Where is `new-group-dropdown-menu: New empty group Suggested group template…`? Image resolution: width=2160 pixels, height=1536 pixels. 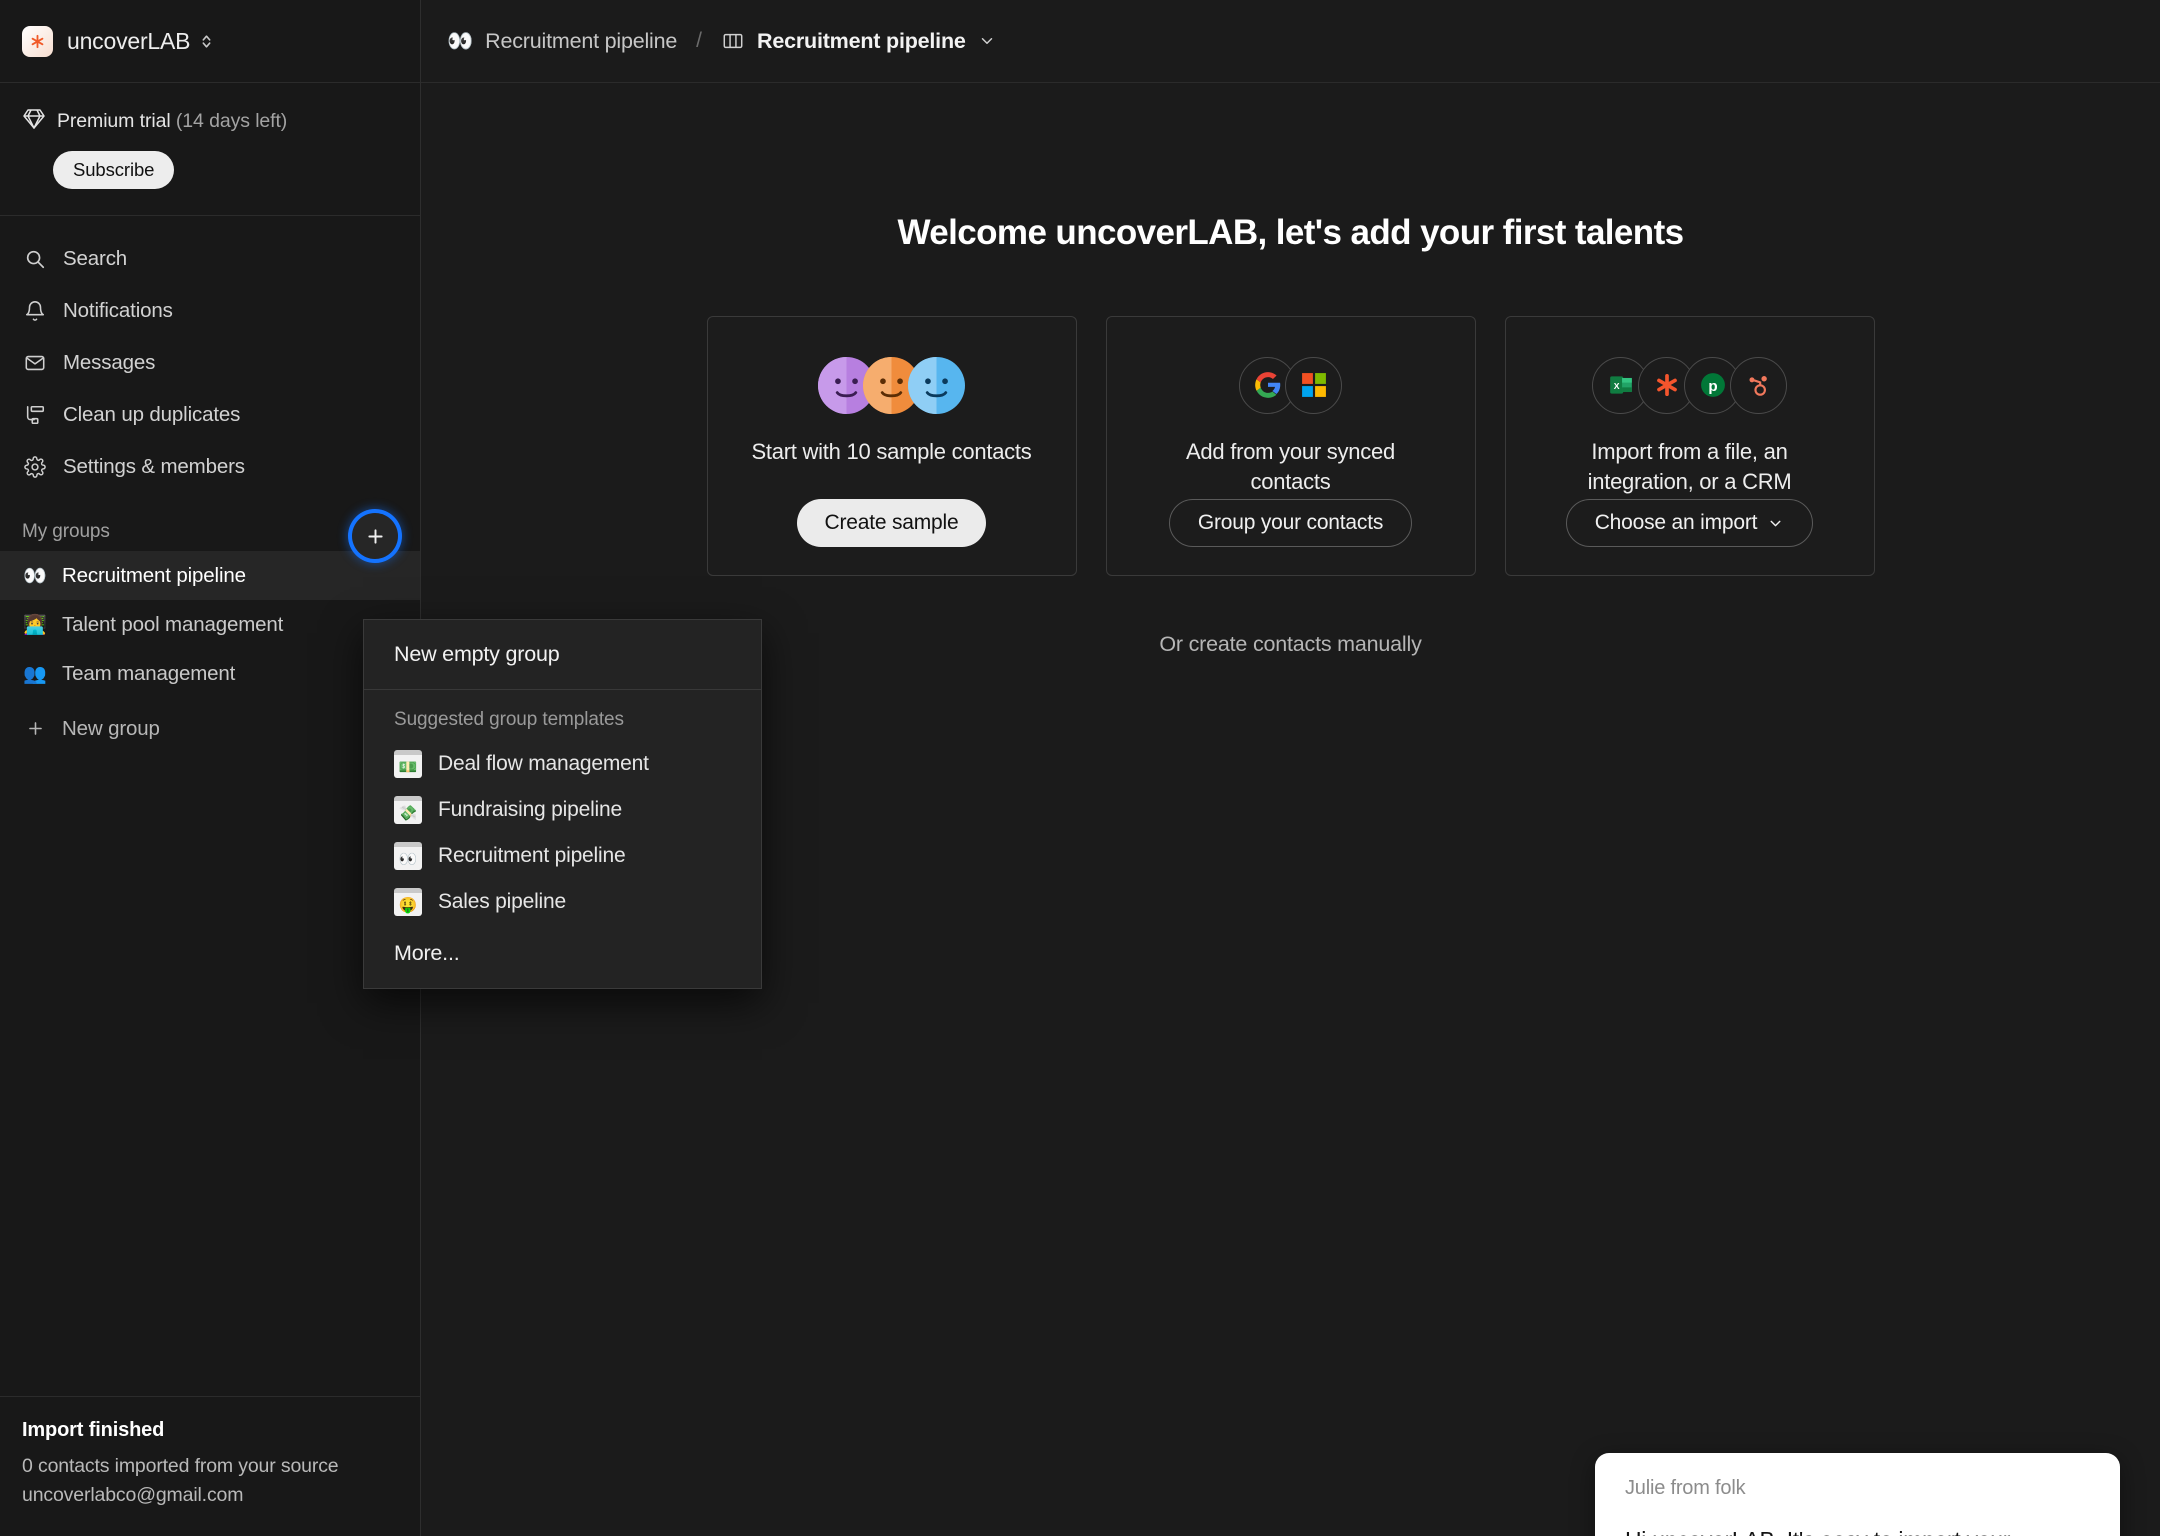
new-group-dropdown-menu: New empty group Suggested group template… is located at coordinates (562, 804).